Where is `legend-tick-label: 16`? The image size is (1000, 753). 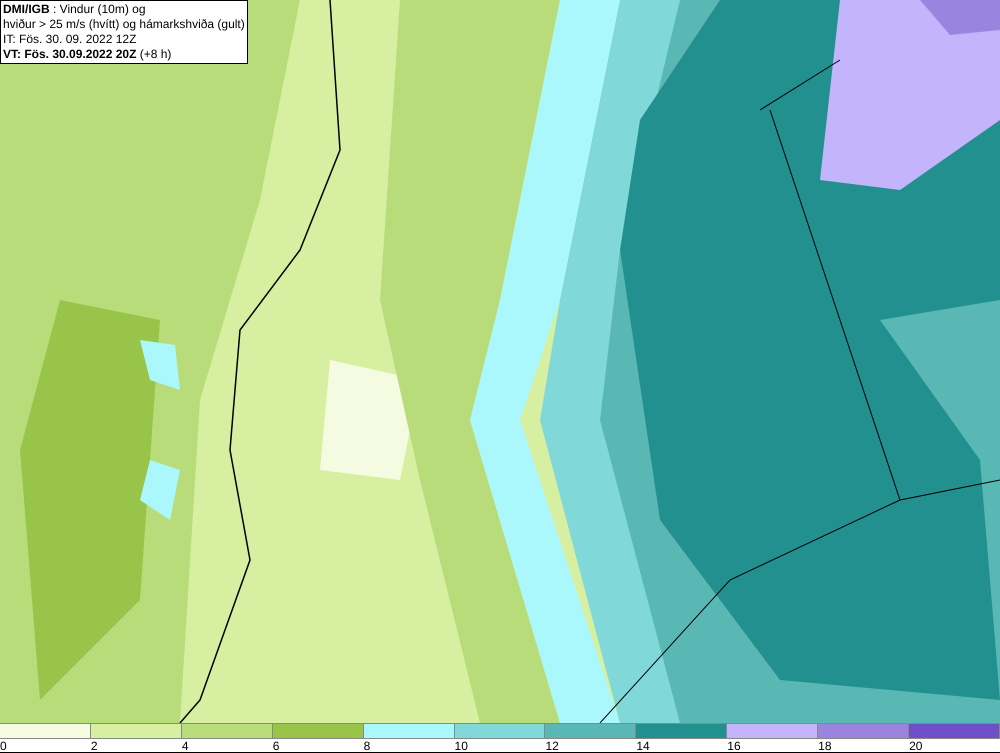 legend-tick-label: 16 is located at coordinates (734, 746).